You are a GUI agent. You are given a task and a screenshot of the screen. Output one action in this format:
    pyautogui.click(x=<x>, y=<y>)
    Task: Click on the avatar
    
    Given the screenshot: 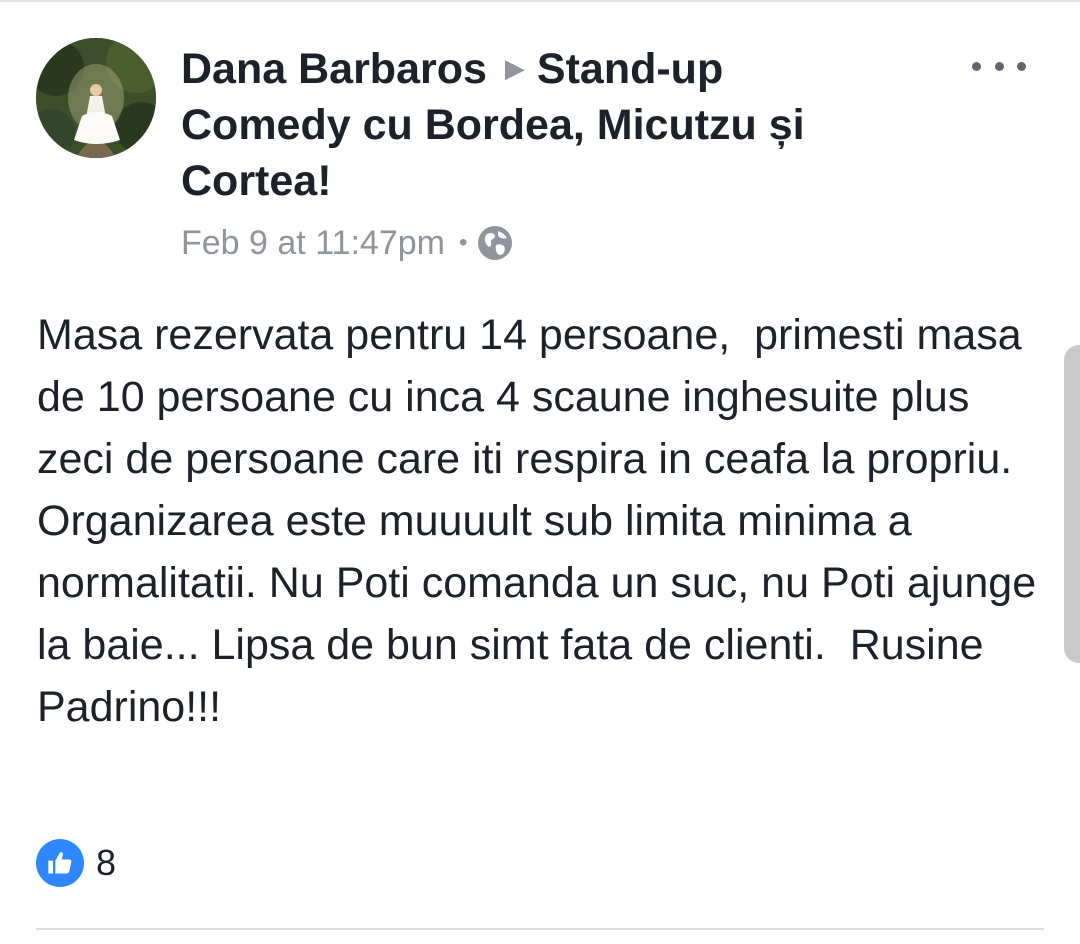 What is the action you would take?
    pyautogui.click(x=96, y=98)
    